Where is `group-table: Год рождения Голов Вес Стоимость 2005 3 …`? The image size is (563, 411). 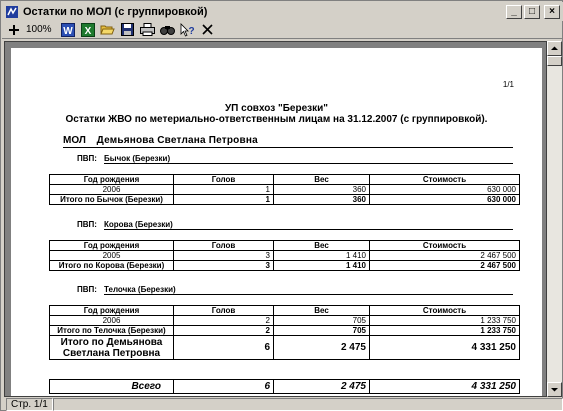 group-table: Год рождения Голов Вес Стоимость 2005 3 … is located at coordinates (284, 255).